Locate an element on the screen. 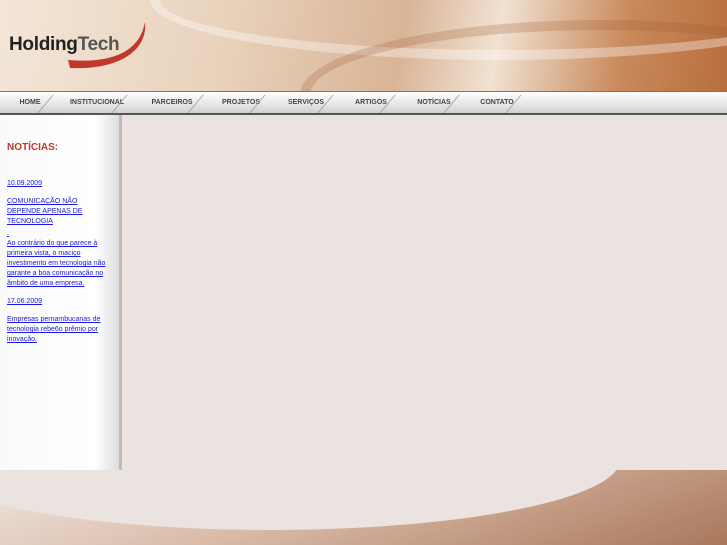  nav-projetos: PROJETOS is located at coordinates (241, 102).